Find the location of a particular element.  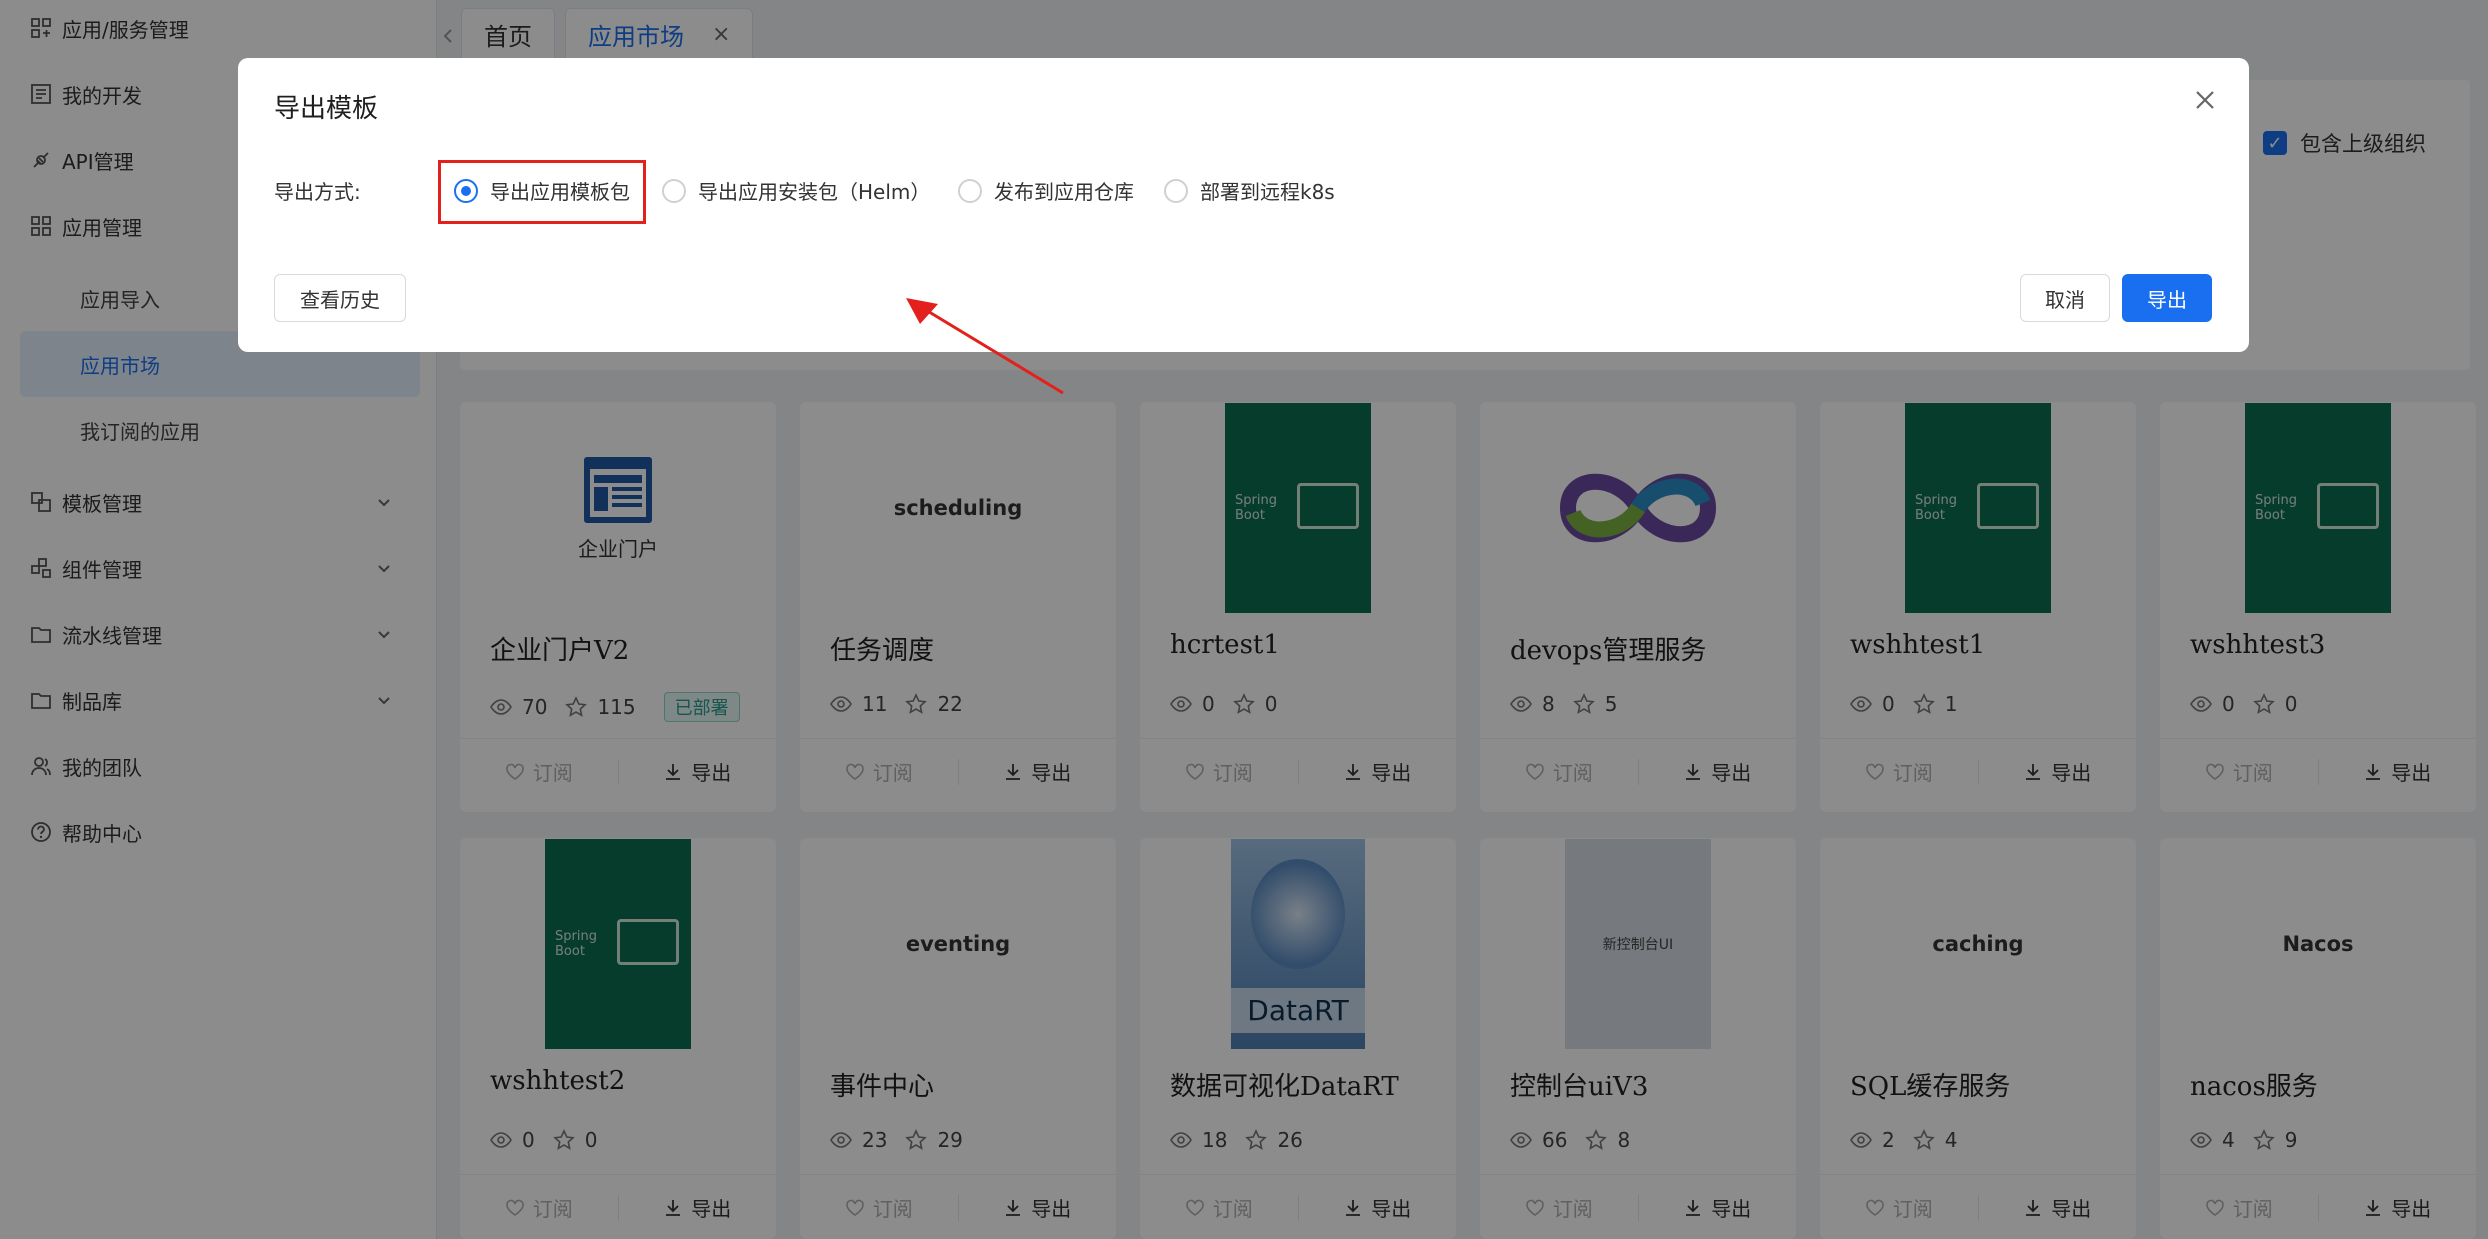

close-icon is located at coordinates (2205, 100).